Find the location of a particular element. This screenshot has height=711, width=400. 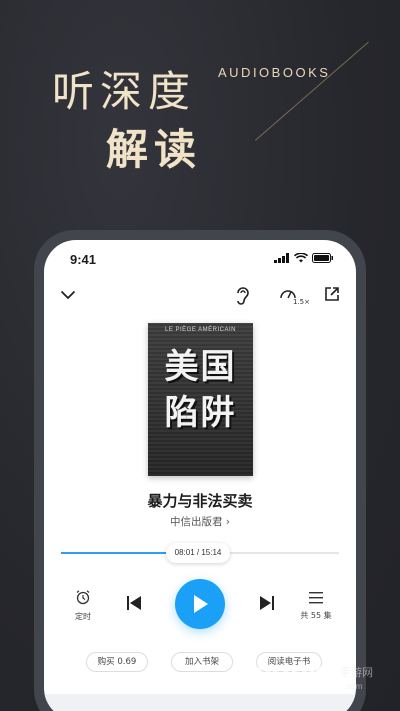

speed-label: 1.5× is located at coordinates (301, 302).